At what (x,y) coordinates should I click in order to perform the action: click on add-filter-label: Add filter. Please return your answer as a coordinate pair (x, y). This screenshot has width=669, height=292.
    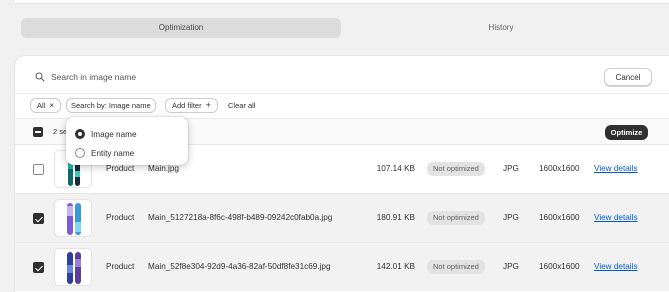
    Looking at the image, I should click on (187, 105).